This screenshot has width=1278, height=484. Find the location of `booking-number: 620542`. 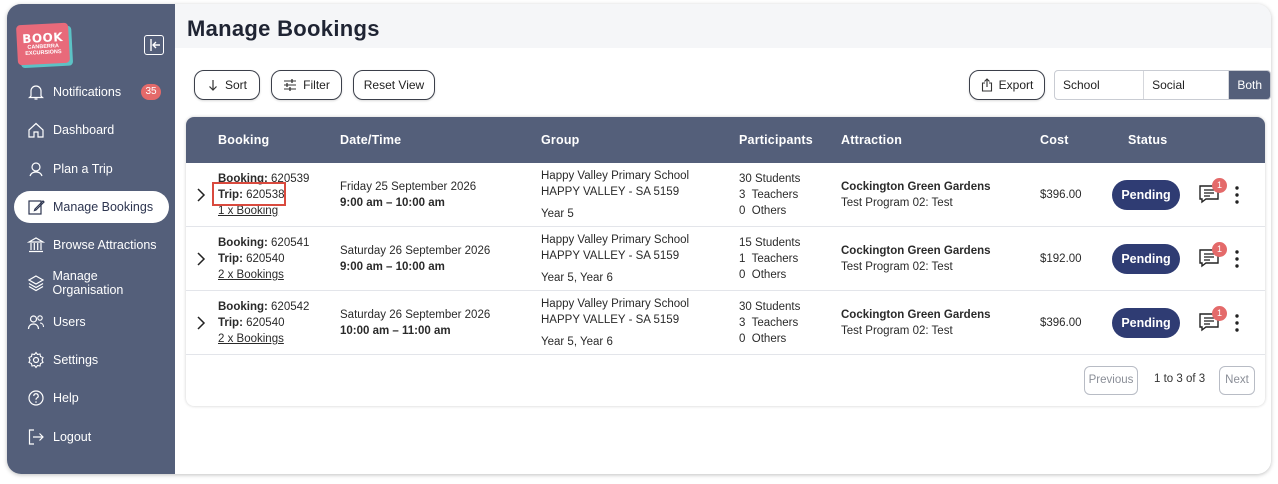

booking-number: 620542 is located at coordinates (290, 307).